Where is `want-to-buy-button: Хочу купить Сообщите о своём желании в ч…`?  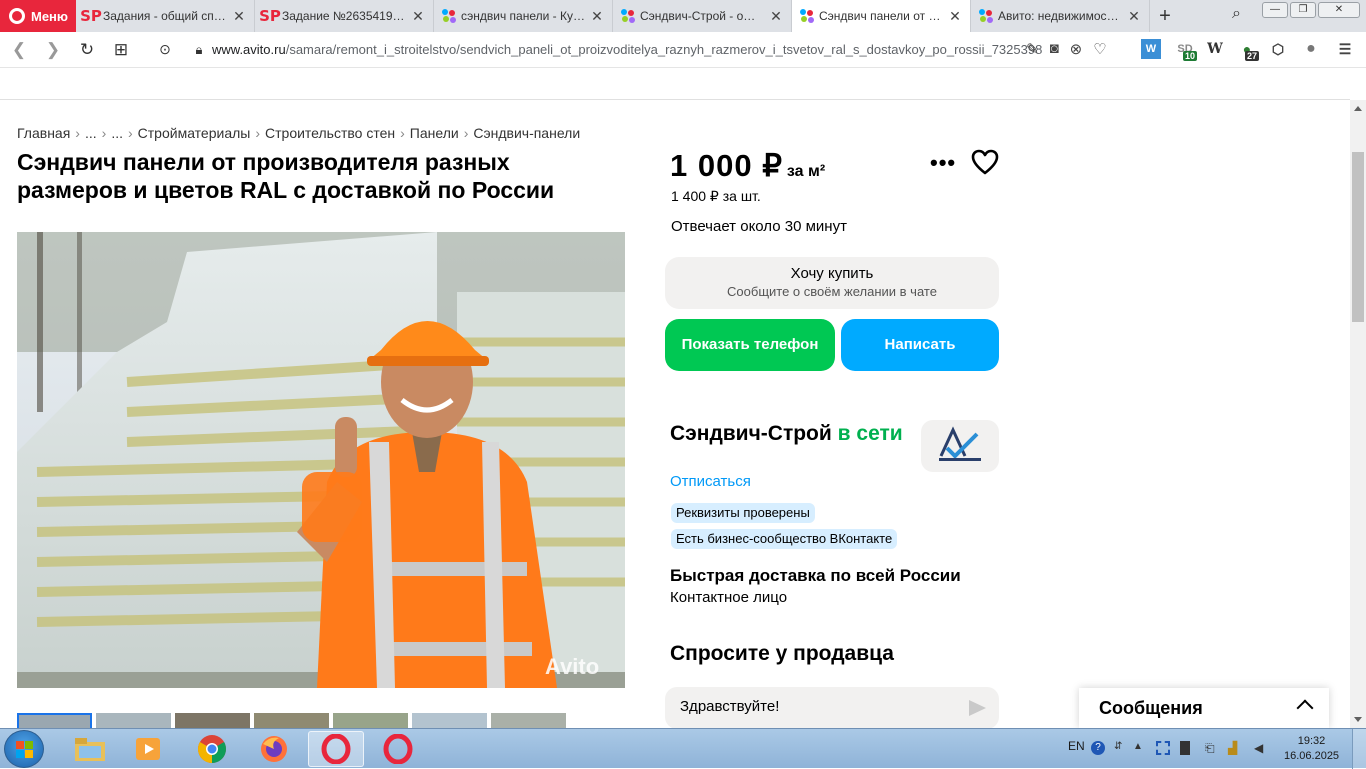
want-to-buy-button: Хочу купить Сообщите о своём желании в ч… is located at coordinates (832, 283).